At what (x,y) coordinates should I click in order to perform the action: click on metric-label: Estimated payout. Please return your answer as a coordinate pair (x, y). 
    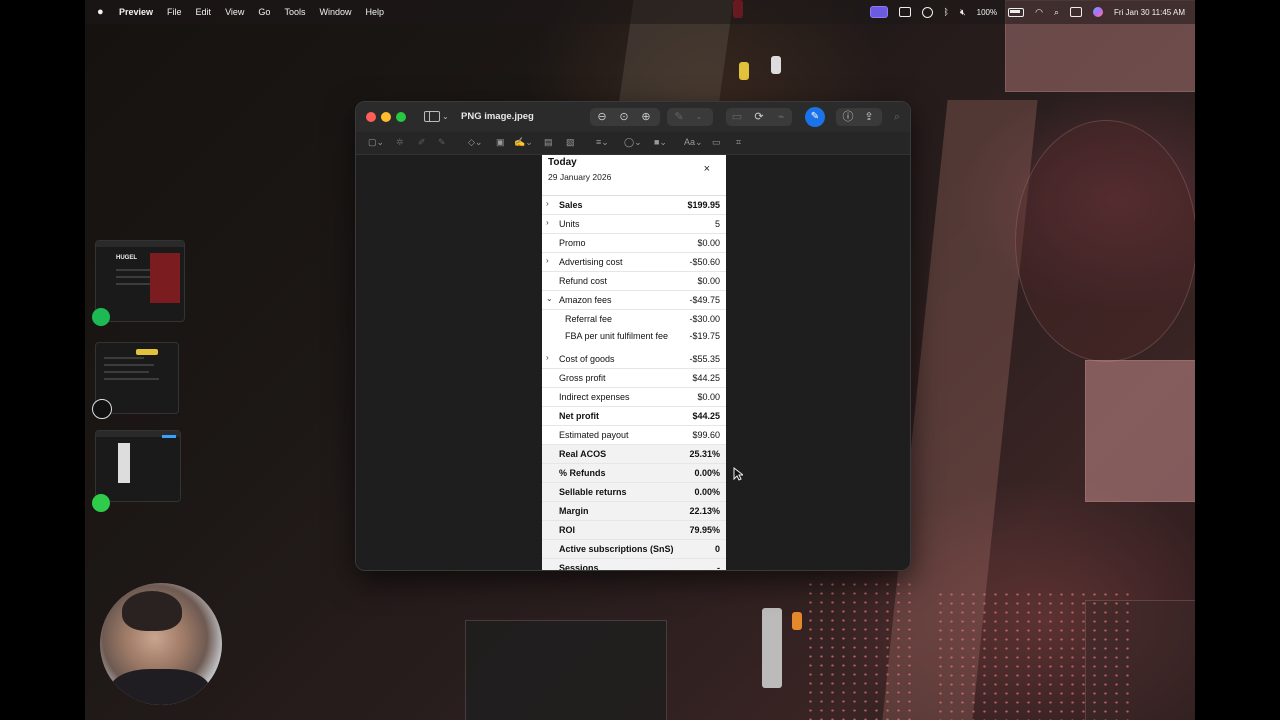
    Looking at the image, I should click on (594, 435).